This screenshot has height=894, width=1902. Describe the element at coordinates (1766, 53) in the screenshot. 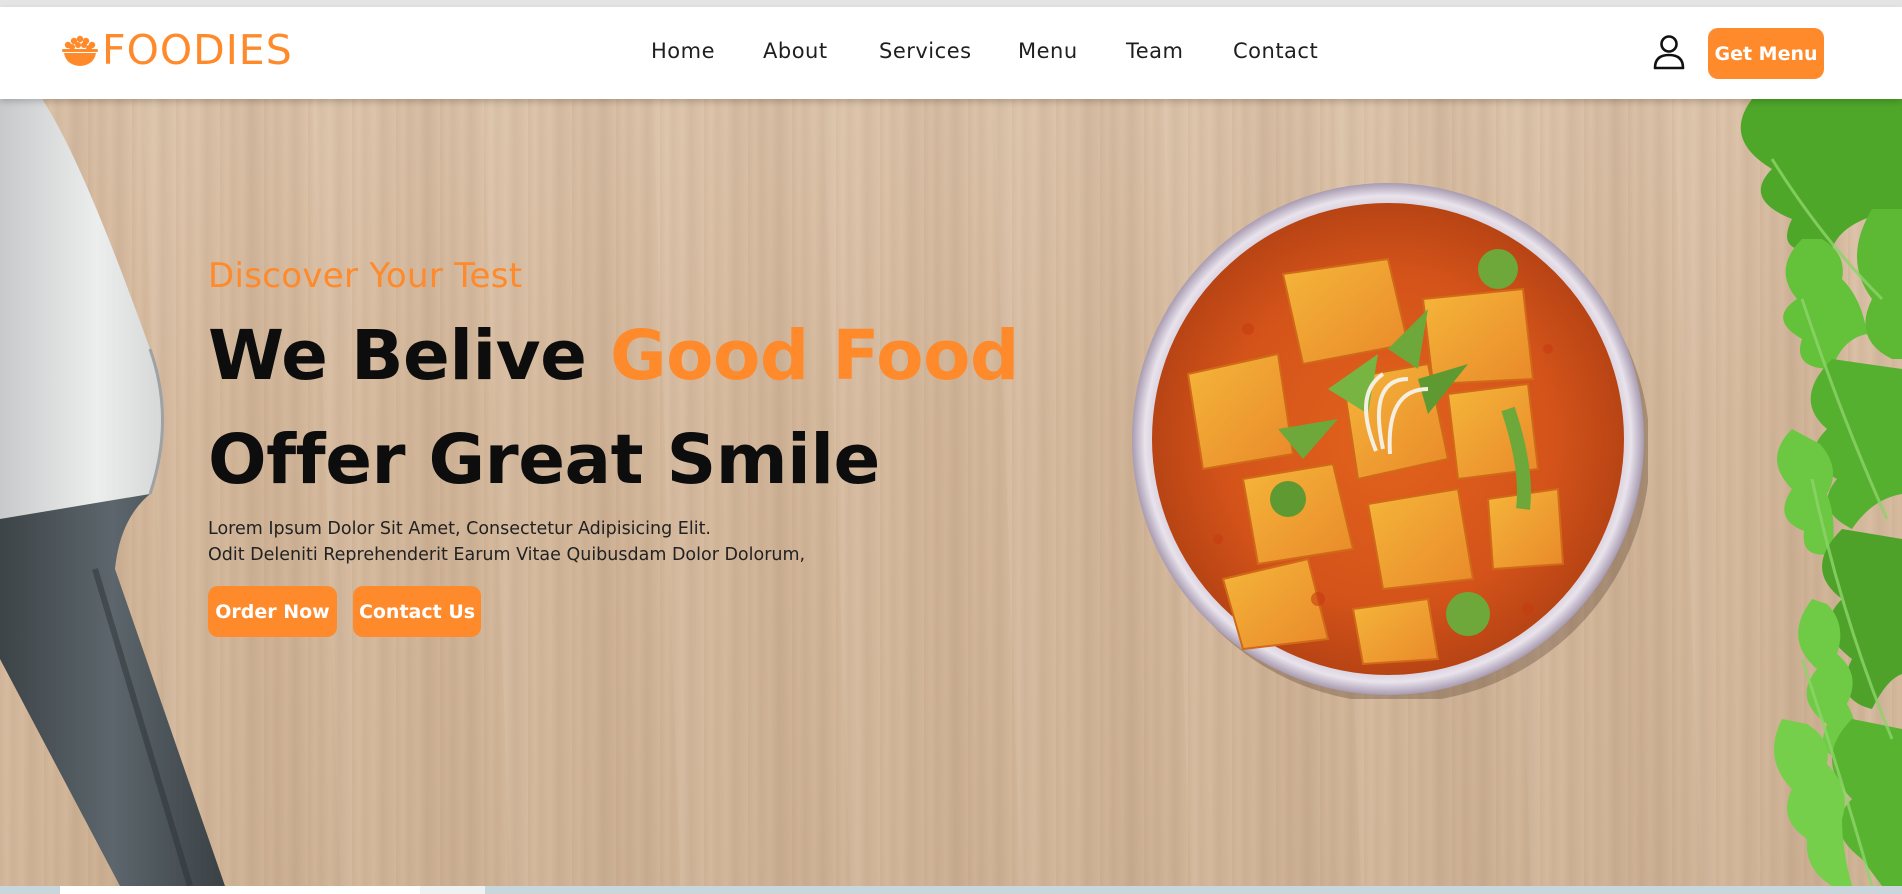

I see `get-menu-button: Get Menu` at that location.